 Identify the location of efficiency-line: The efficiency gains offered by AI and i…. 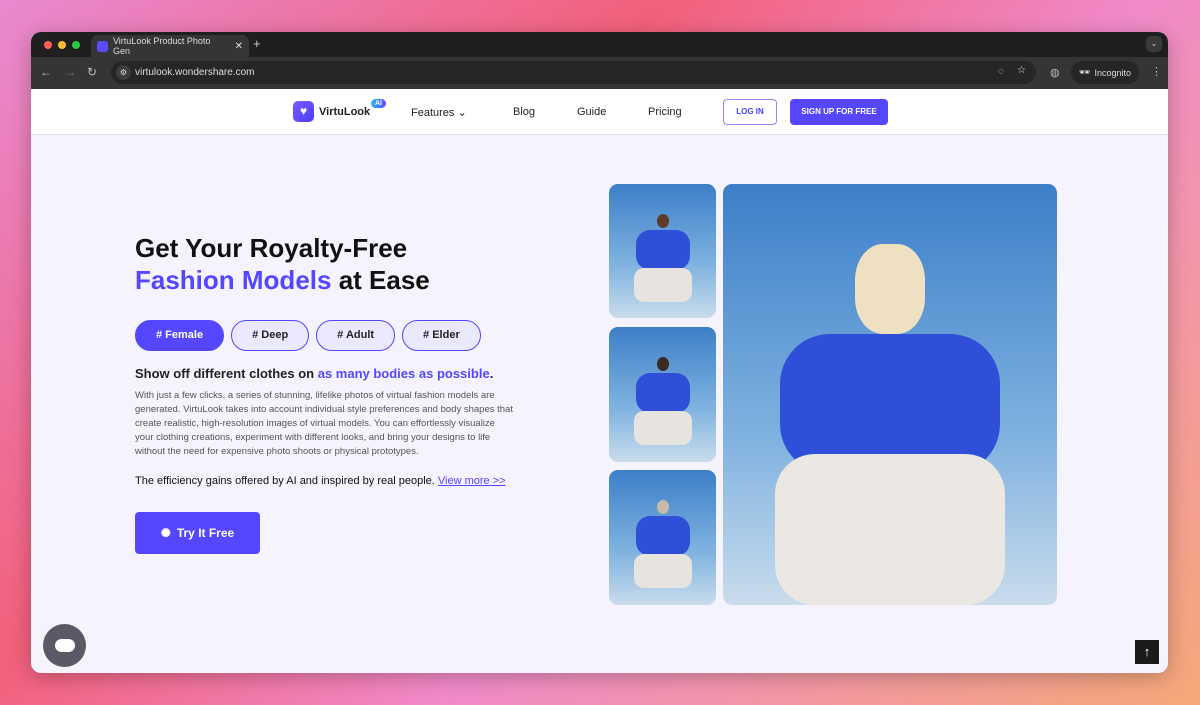
(320, 481).